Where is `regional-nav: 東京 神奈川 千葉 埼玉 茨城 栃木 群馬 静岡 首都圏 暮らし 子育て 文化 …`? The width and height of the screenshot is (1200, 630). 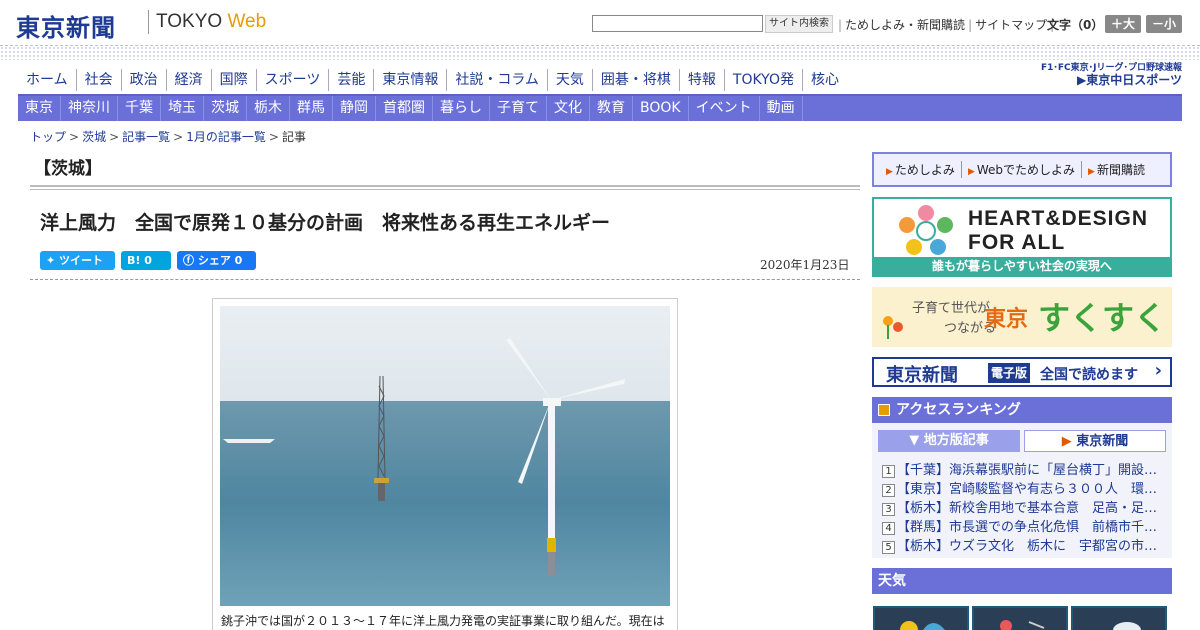 regional-nav: 東京 神奈川 千葉 埼玉 茨城 栃木 群馬 静岡 首都圏 暮らし 子育て 文化 … is located at coordinates (600, 108).